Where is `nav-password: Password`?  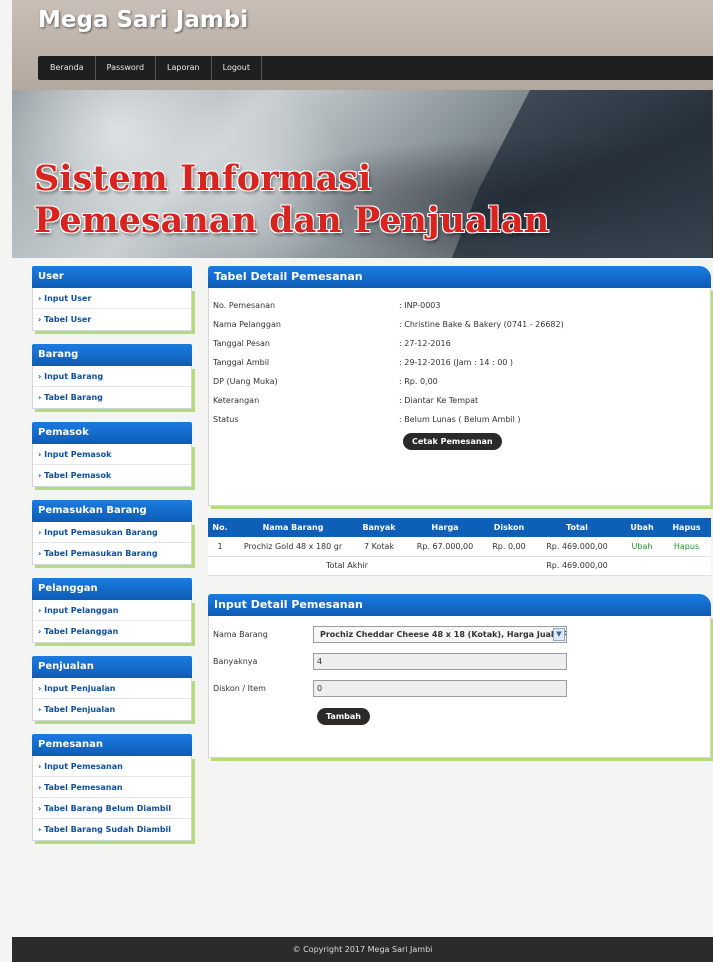
nav-password: Password is located at coordinates (126, 68).